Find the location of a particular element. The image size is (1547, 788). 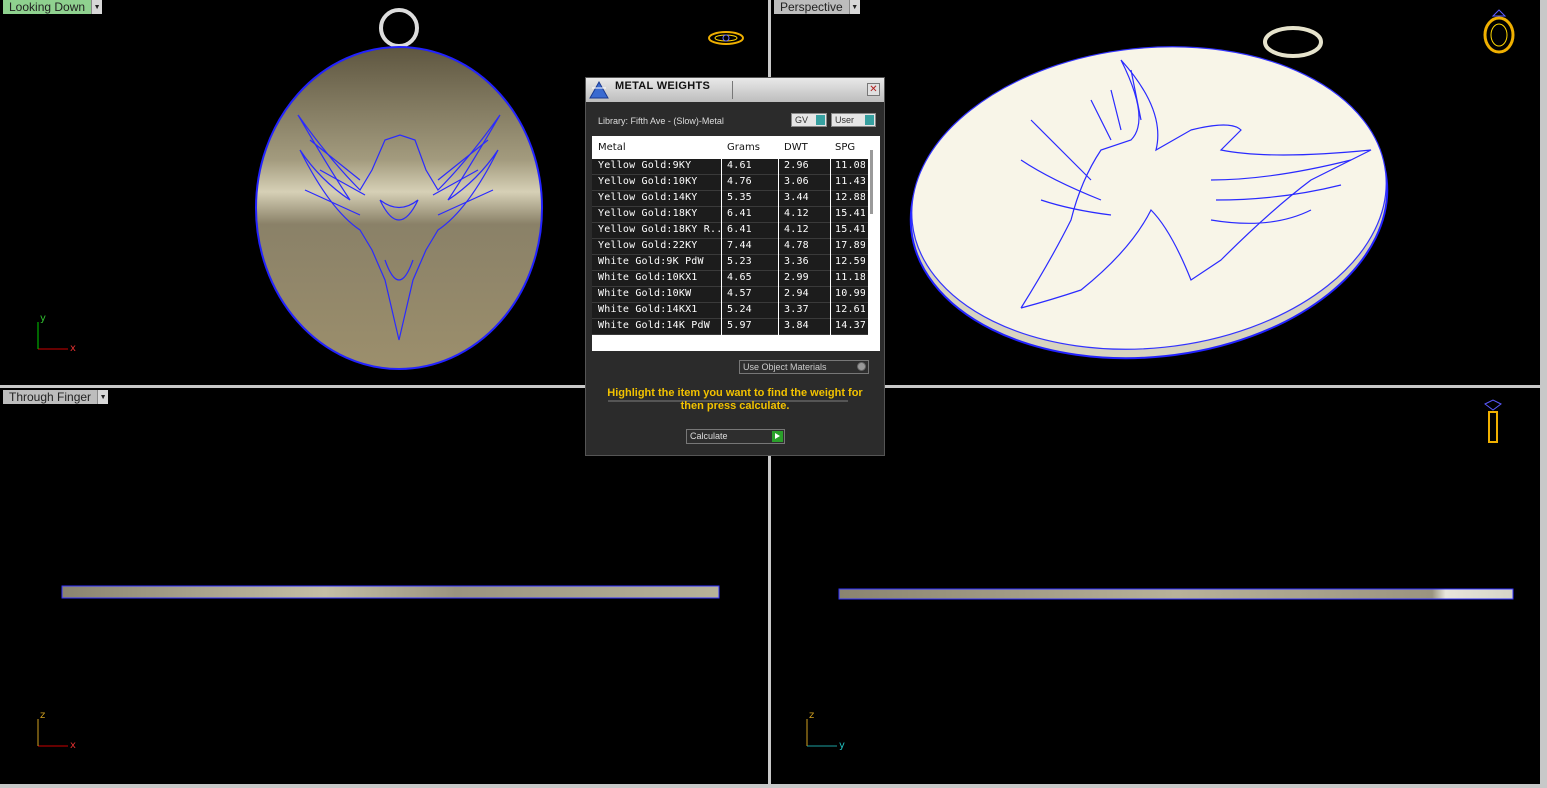

table-row: White Gold:10KX1 4.65 2.99 11.18 is located at coordinates (730, 279).